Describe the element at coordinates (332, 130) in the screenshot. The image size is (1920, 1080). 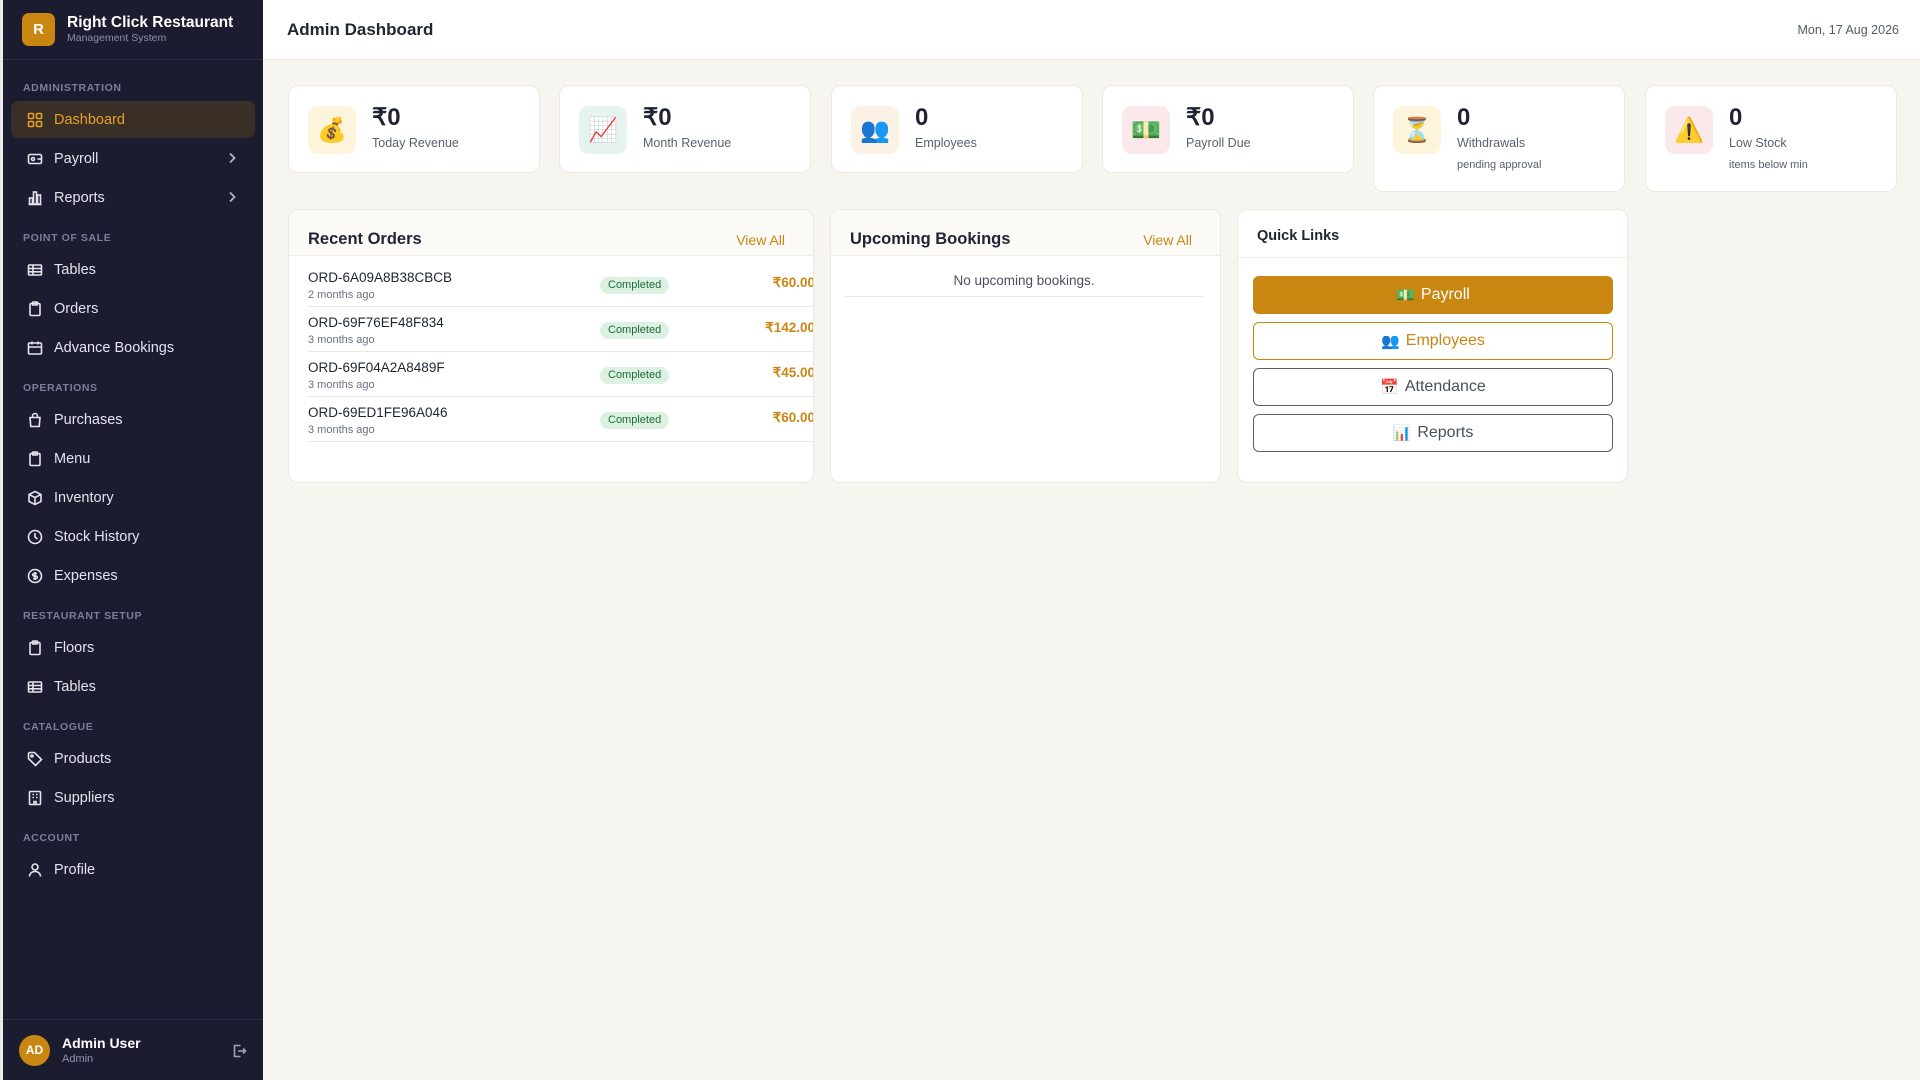
I see `money-bag-icon: 💰` at that location.